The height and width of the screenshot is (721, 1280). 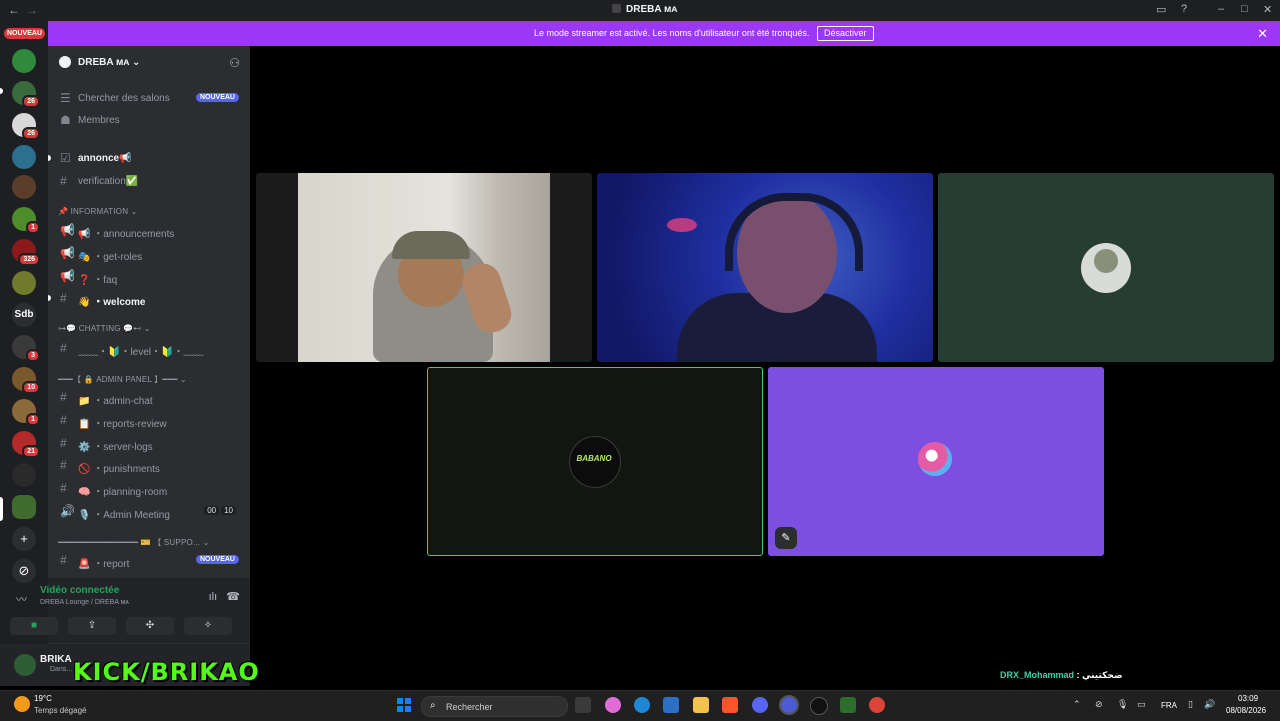 What do you see at coordinates (1267, 9) in the screenshot?
I see `close-window-icon: ✕` at bounding box center [1267, 9].